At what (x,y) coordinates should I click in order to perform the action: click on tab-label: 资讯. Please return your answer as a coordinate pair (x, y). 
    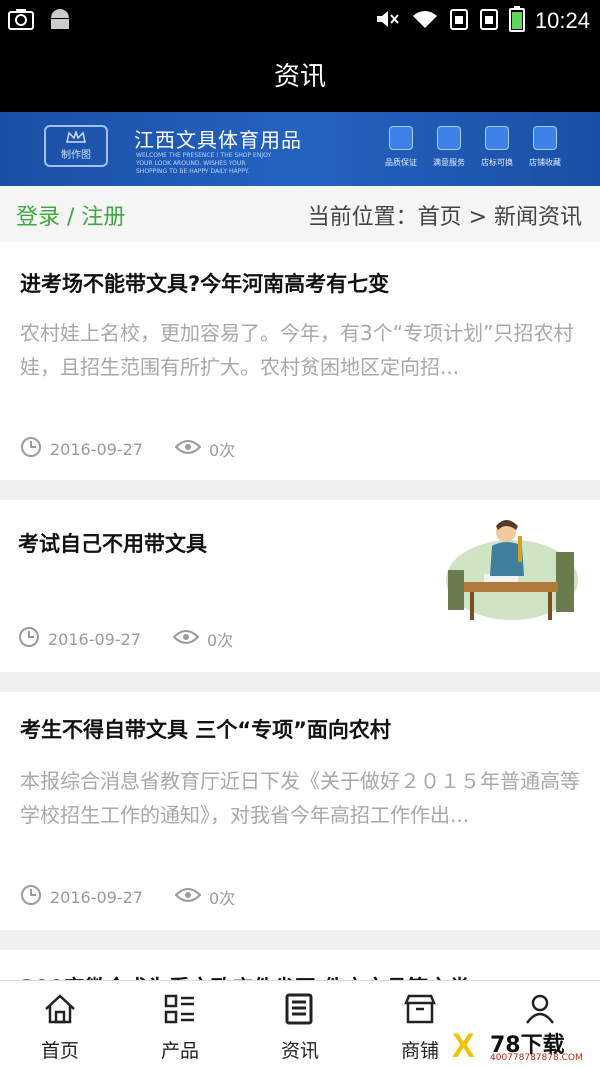
    Looking at the image, I should click on (299, 1051).